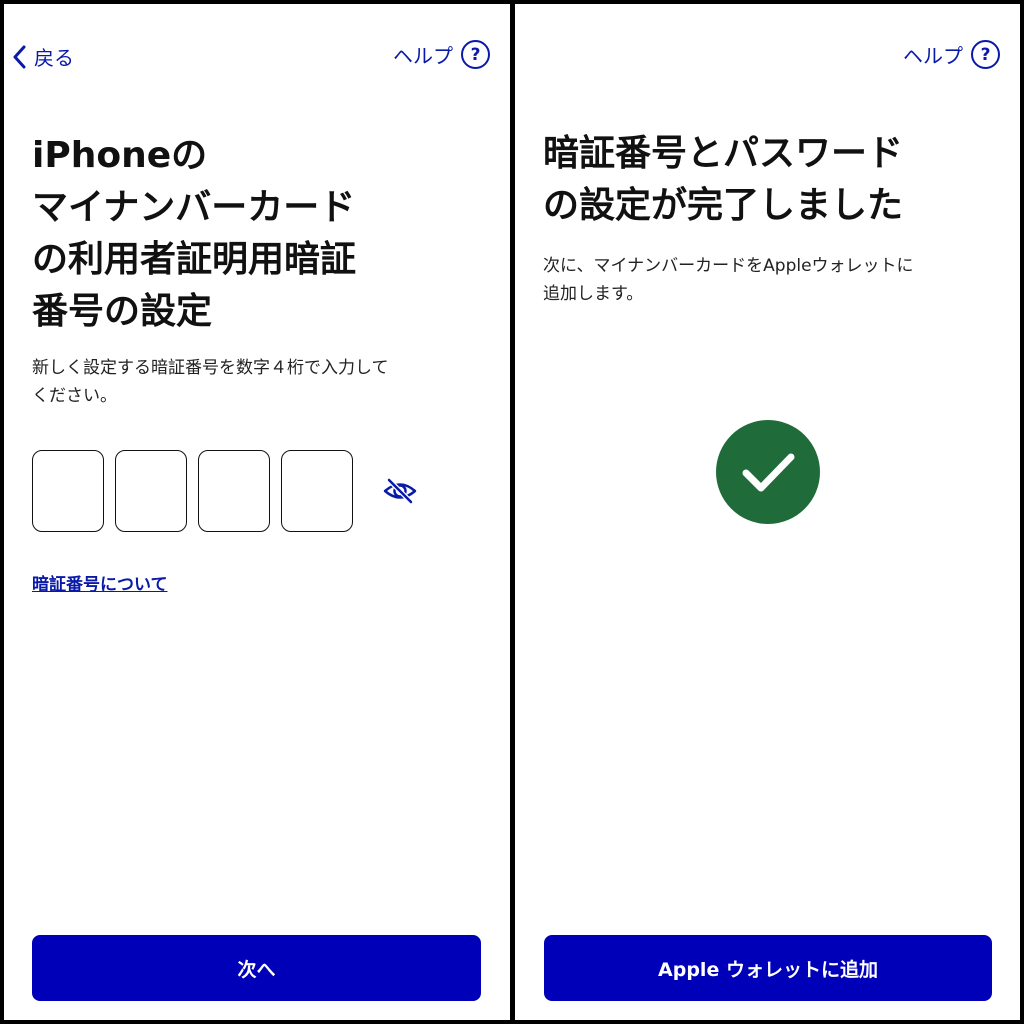  What do you see at coordinates (19, 56) in the screenshot?
I see `chevron-left-icon` at bounding box center [19, 56].